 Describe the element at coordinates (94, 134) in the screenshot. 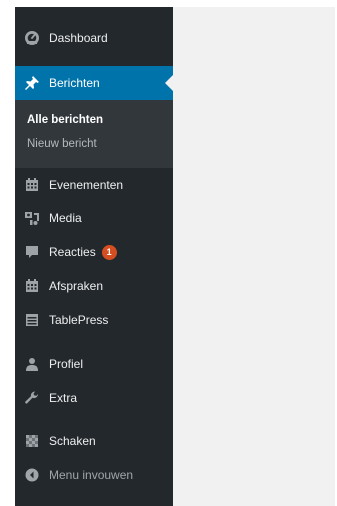

I see `submenu-berichten: Alle berichten Nieuw bericht` at that location.